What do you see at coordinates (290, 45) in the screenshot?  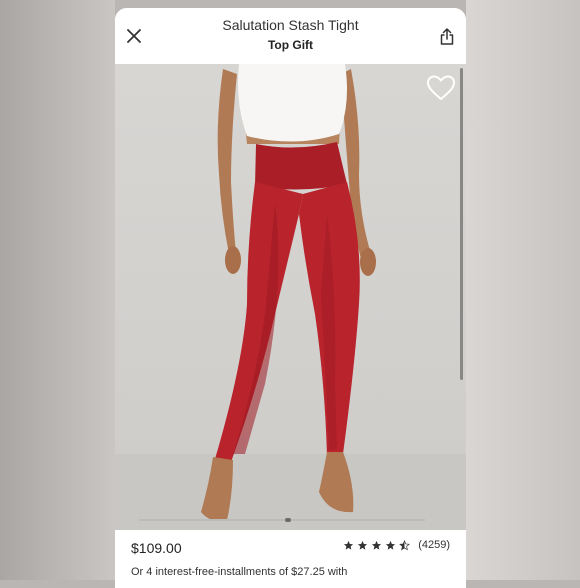 I see `product-badge: Top Gift` at bounding box center [290, 45].